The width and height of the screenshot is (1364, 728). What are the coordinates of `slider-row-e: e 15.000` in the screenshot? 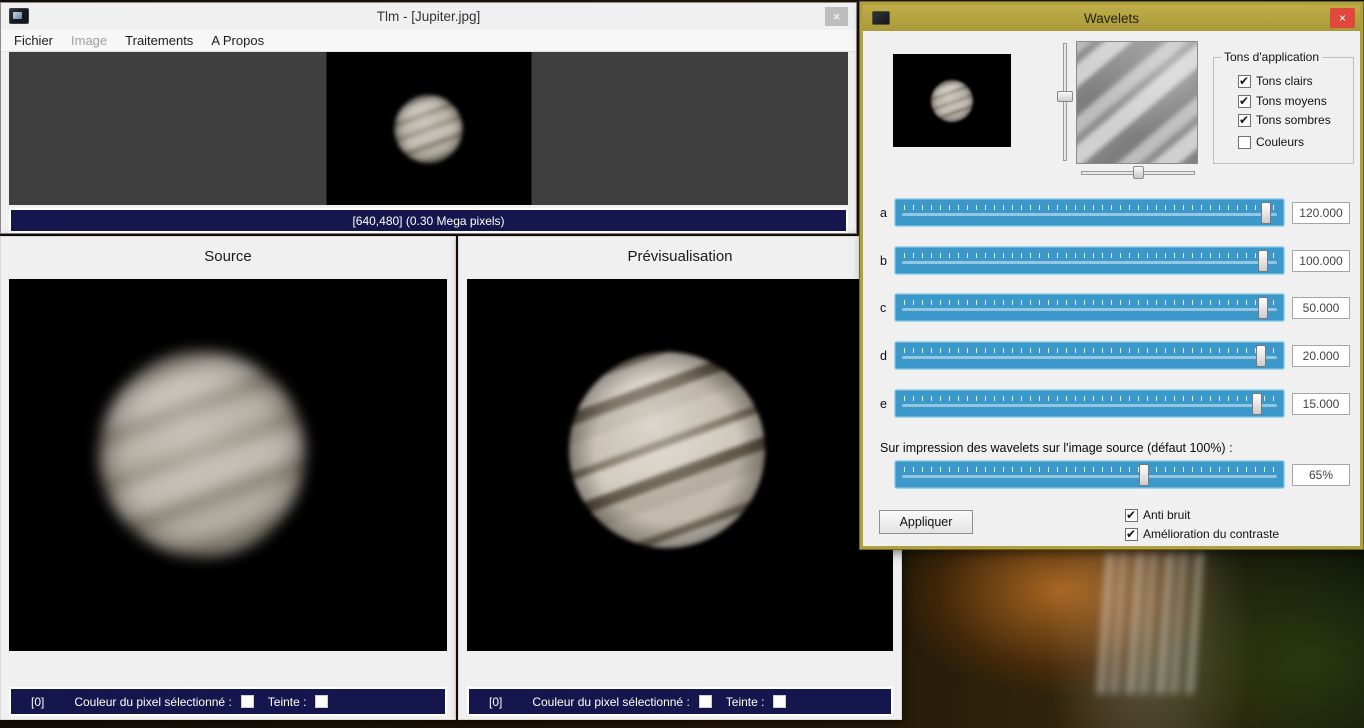 It's located at (1111, 404).